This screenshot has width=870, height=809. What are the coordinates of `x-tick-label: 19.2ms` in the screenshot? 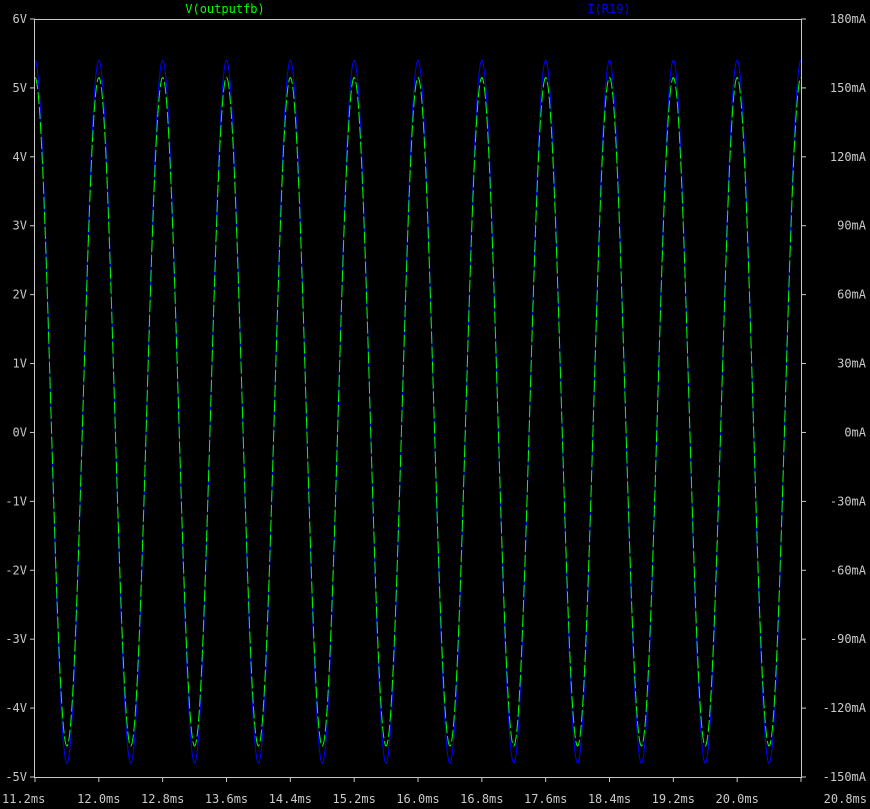 It's located at (673, 799).